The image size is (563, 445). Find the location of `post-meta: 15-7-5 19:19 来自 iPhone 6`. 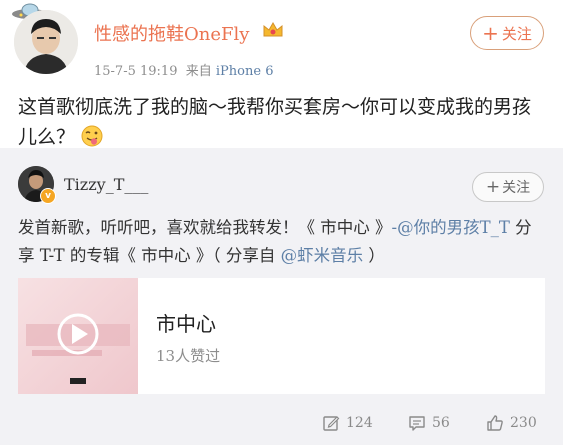

post-meta: 15-7-5 19:19 来自 iPhone 6 is located at coordinates (183, 69).